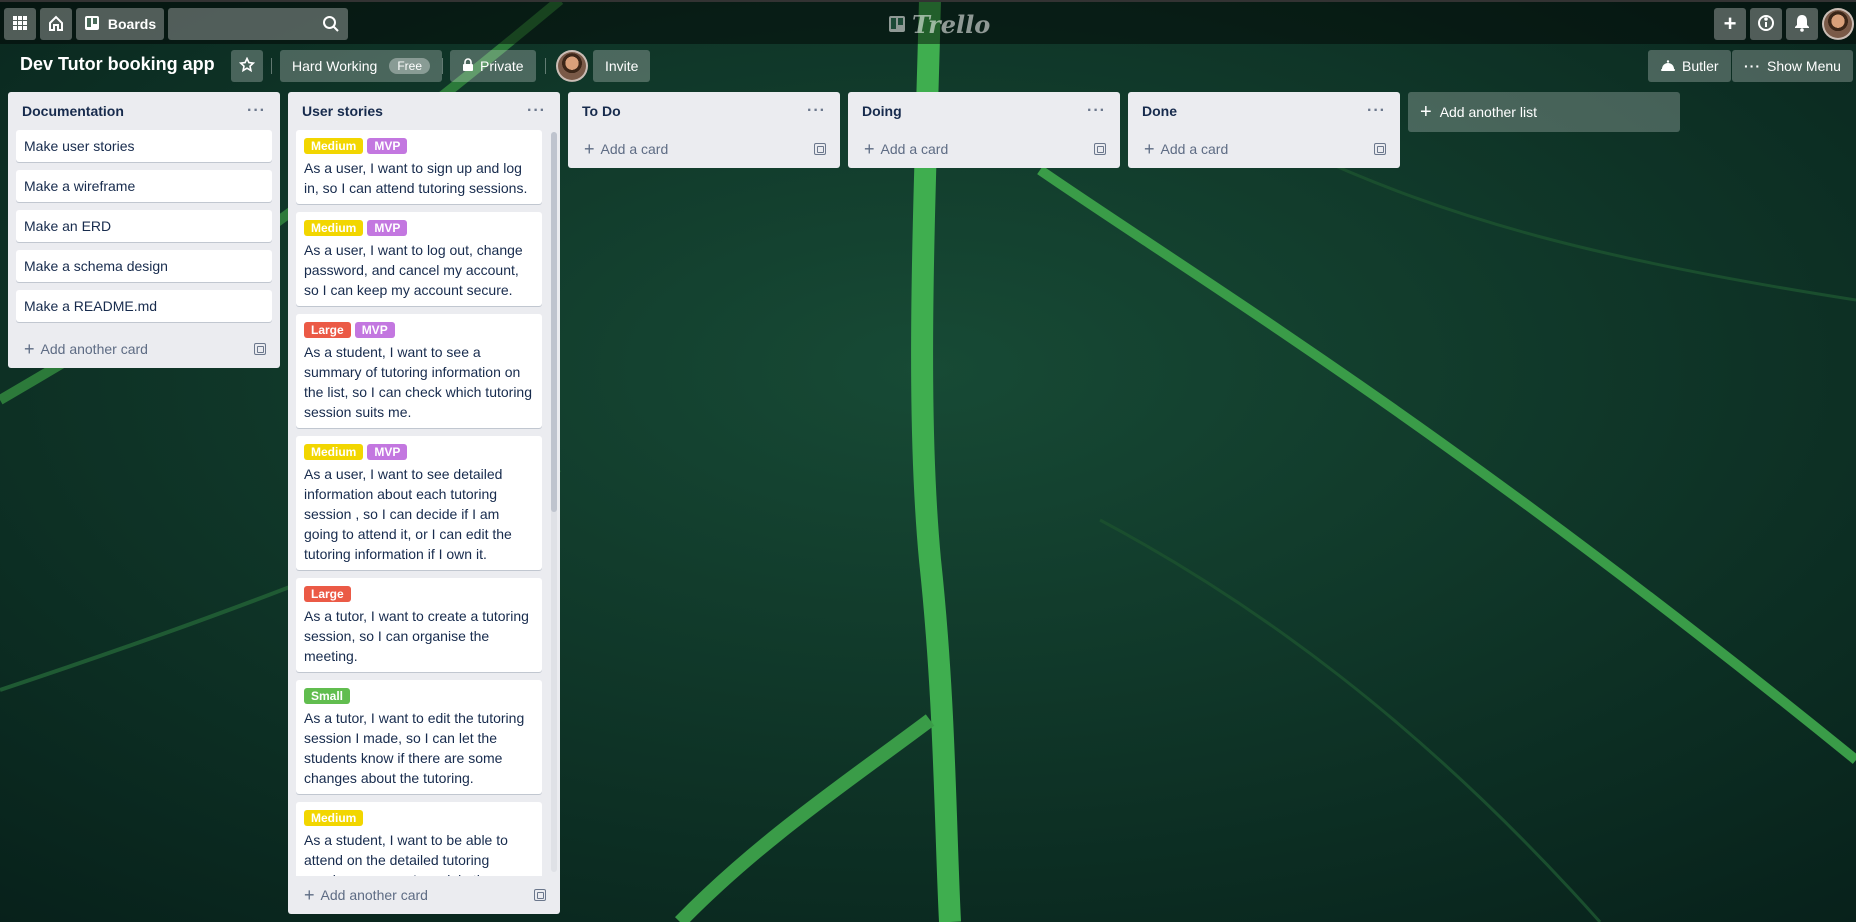 The width and height of the screenshot is (1856, 922). What do you see at coordinates (1792, 66) in the screenshot?
I see `show-menu-button: ··· Show Menu` at bounding box center [1792, 66].